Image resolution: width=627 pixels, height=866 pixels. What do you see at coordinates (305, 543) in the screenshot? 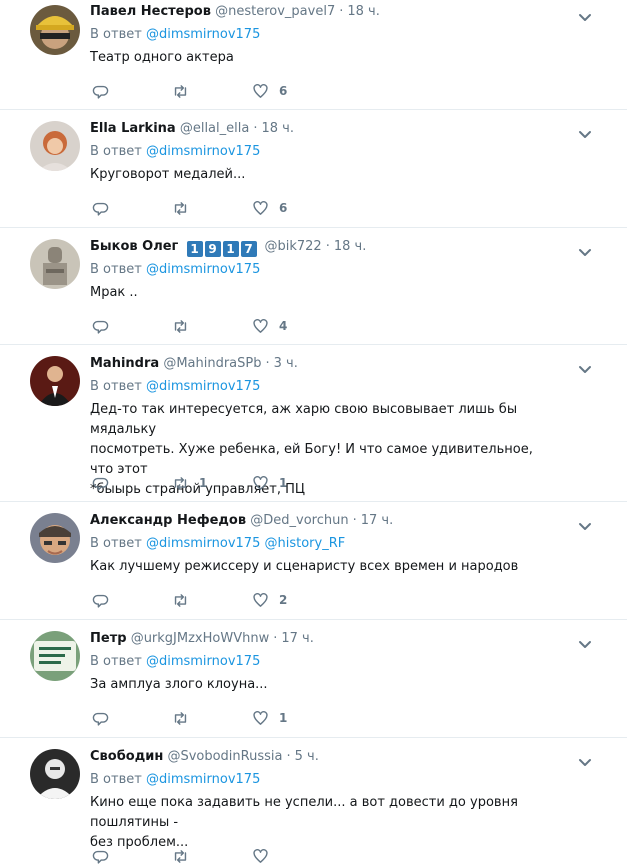
I see `mention-link: @history_RF` at bounding box center [305, 543].